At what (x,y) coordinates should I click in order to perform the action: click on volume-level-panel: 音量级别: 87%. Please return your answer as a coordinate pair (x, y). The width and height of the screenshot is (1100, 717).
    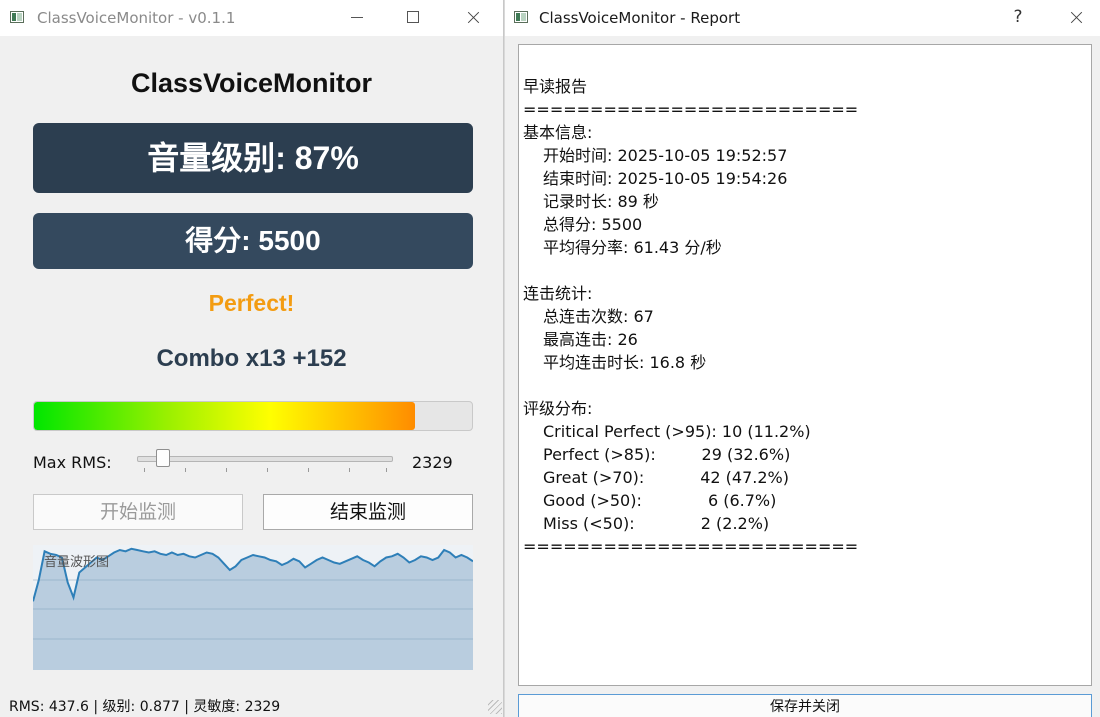
    Looking at the image, I should click on (253, 158).